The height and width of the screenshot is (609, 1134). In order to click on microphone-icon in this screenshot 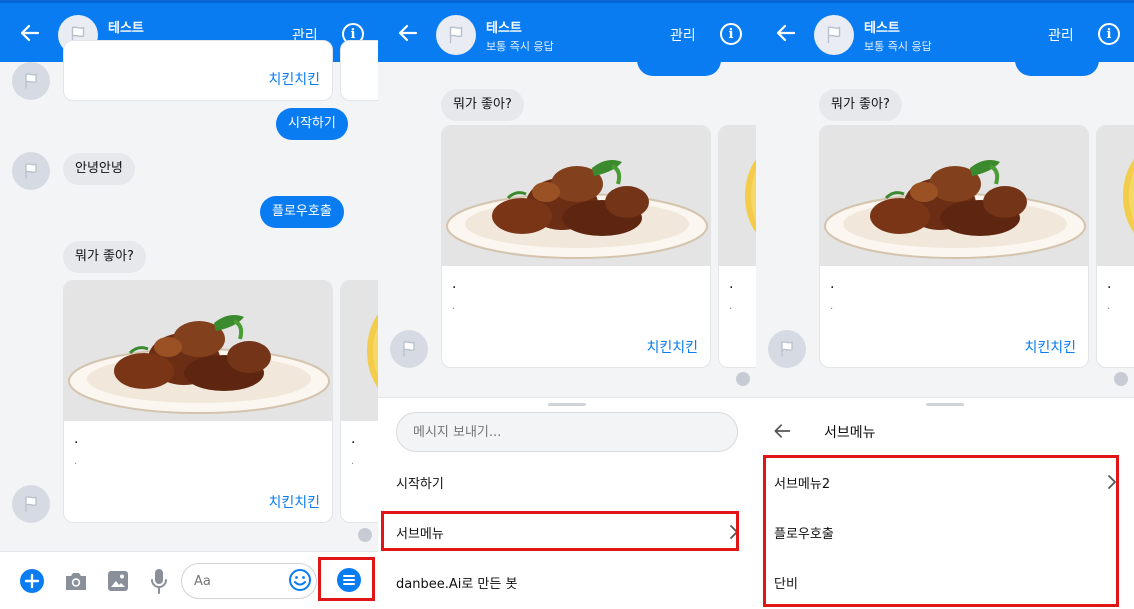, I will do `click(159, 581)`.